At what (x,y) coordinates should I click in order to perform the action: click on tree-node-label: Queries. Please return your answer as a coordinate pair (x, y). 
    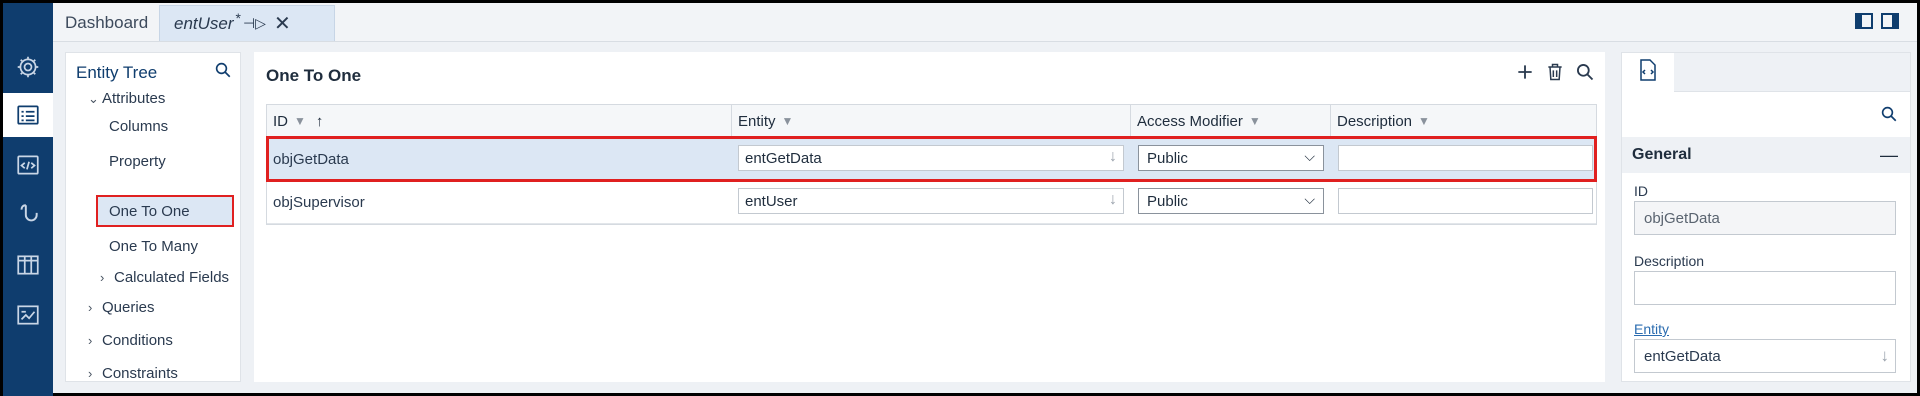
    Looking at the image, I should click on (128, 307).